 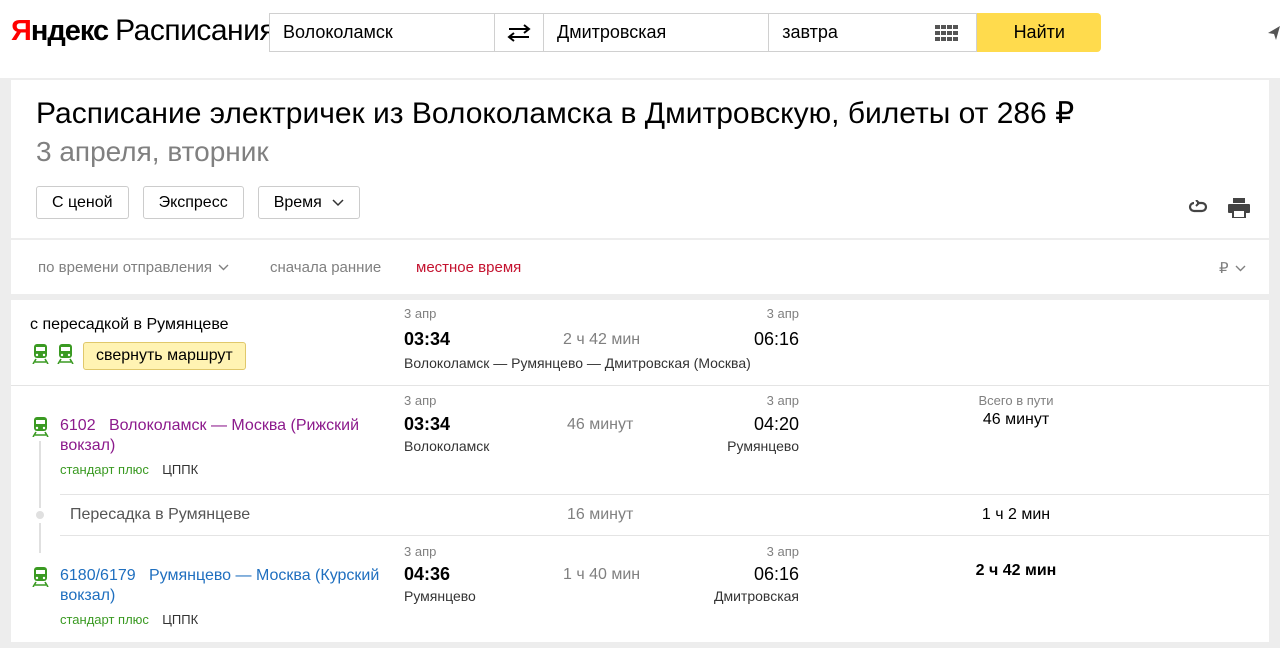 I want to click on to-field: Дмитровская, so click(x=657, y=32).